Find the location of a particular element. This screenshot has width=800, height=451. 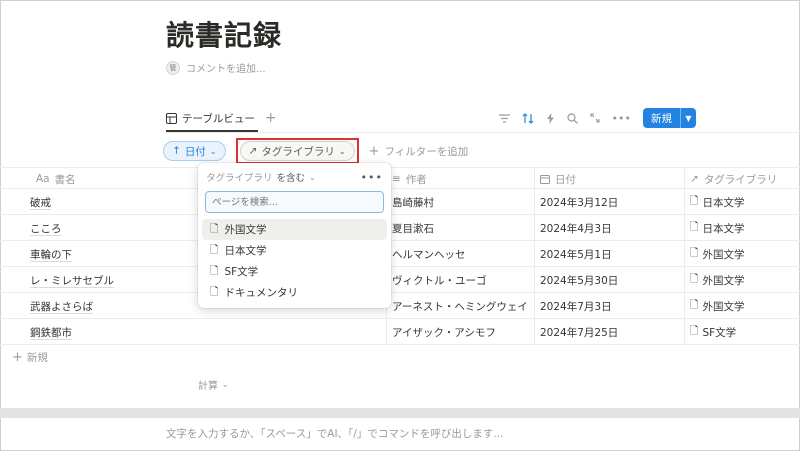

cell-date: 2024年4月3日 is located at coordinates (573, 228).